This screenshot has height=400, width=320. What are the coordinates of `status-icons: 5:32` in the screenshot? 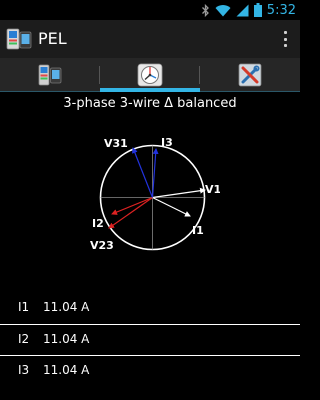 It's located at (248, 10).